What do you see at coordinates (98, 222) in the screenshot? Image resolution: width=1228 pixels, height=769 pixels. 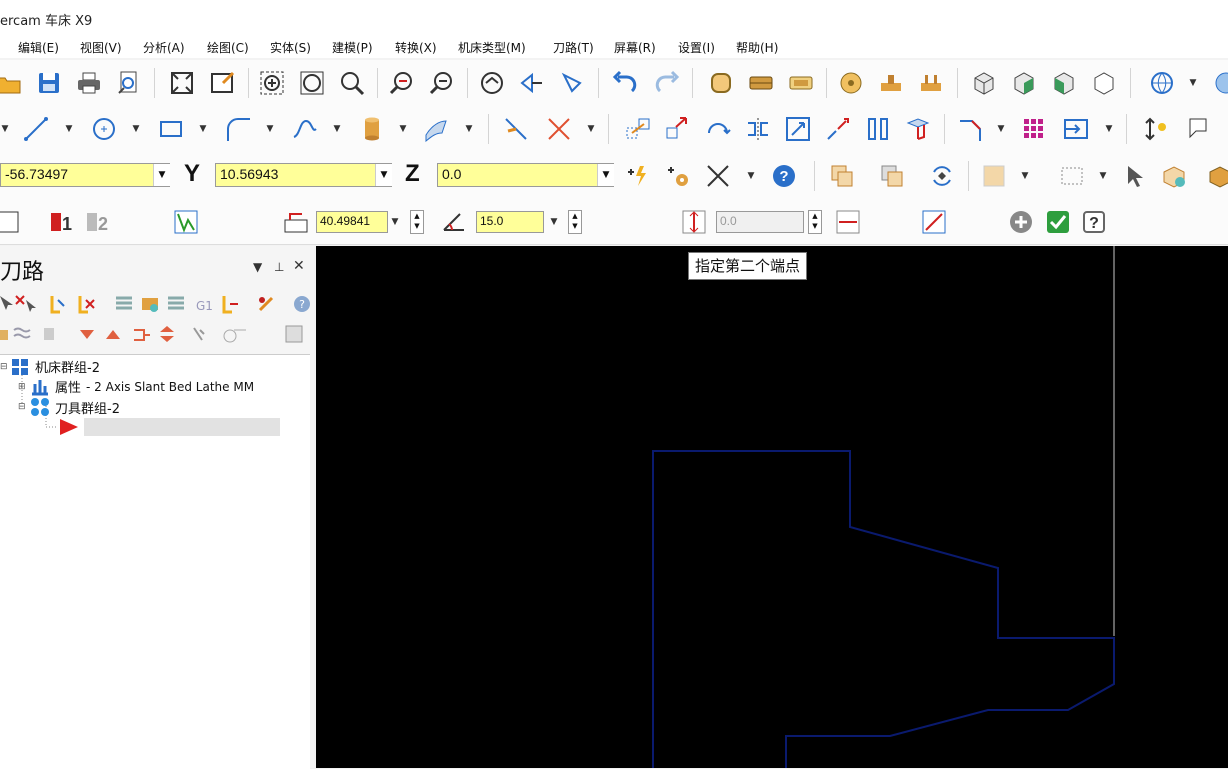 I see `entity-plus-two-icon: 2` at bounding box center [98, 222].